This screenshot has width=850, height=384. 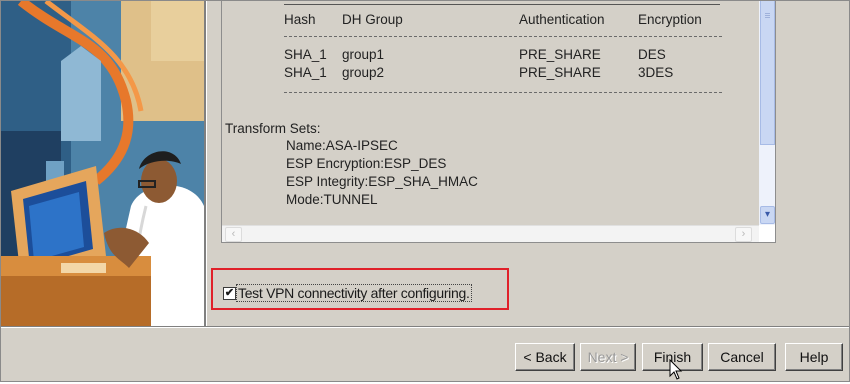 I want to click on chevron-down-icon: ▾, so click(x=767, y=214).